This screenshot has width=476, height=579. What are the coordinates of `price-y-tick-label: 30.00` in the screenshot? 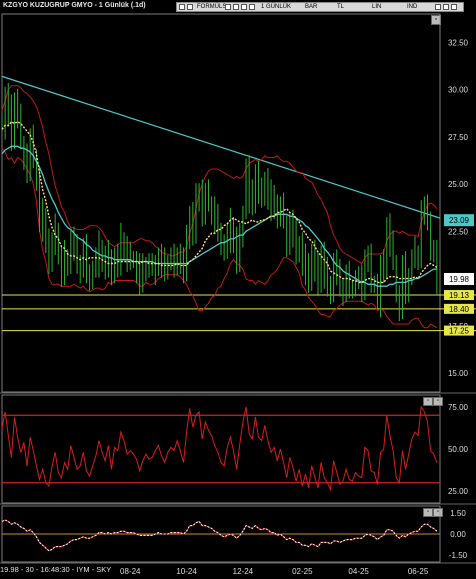 It's located at (458, 90).